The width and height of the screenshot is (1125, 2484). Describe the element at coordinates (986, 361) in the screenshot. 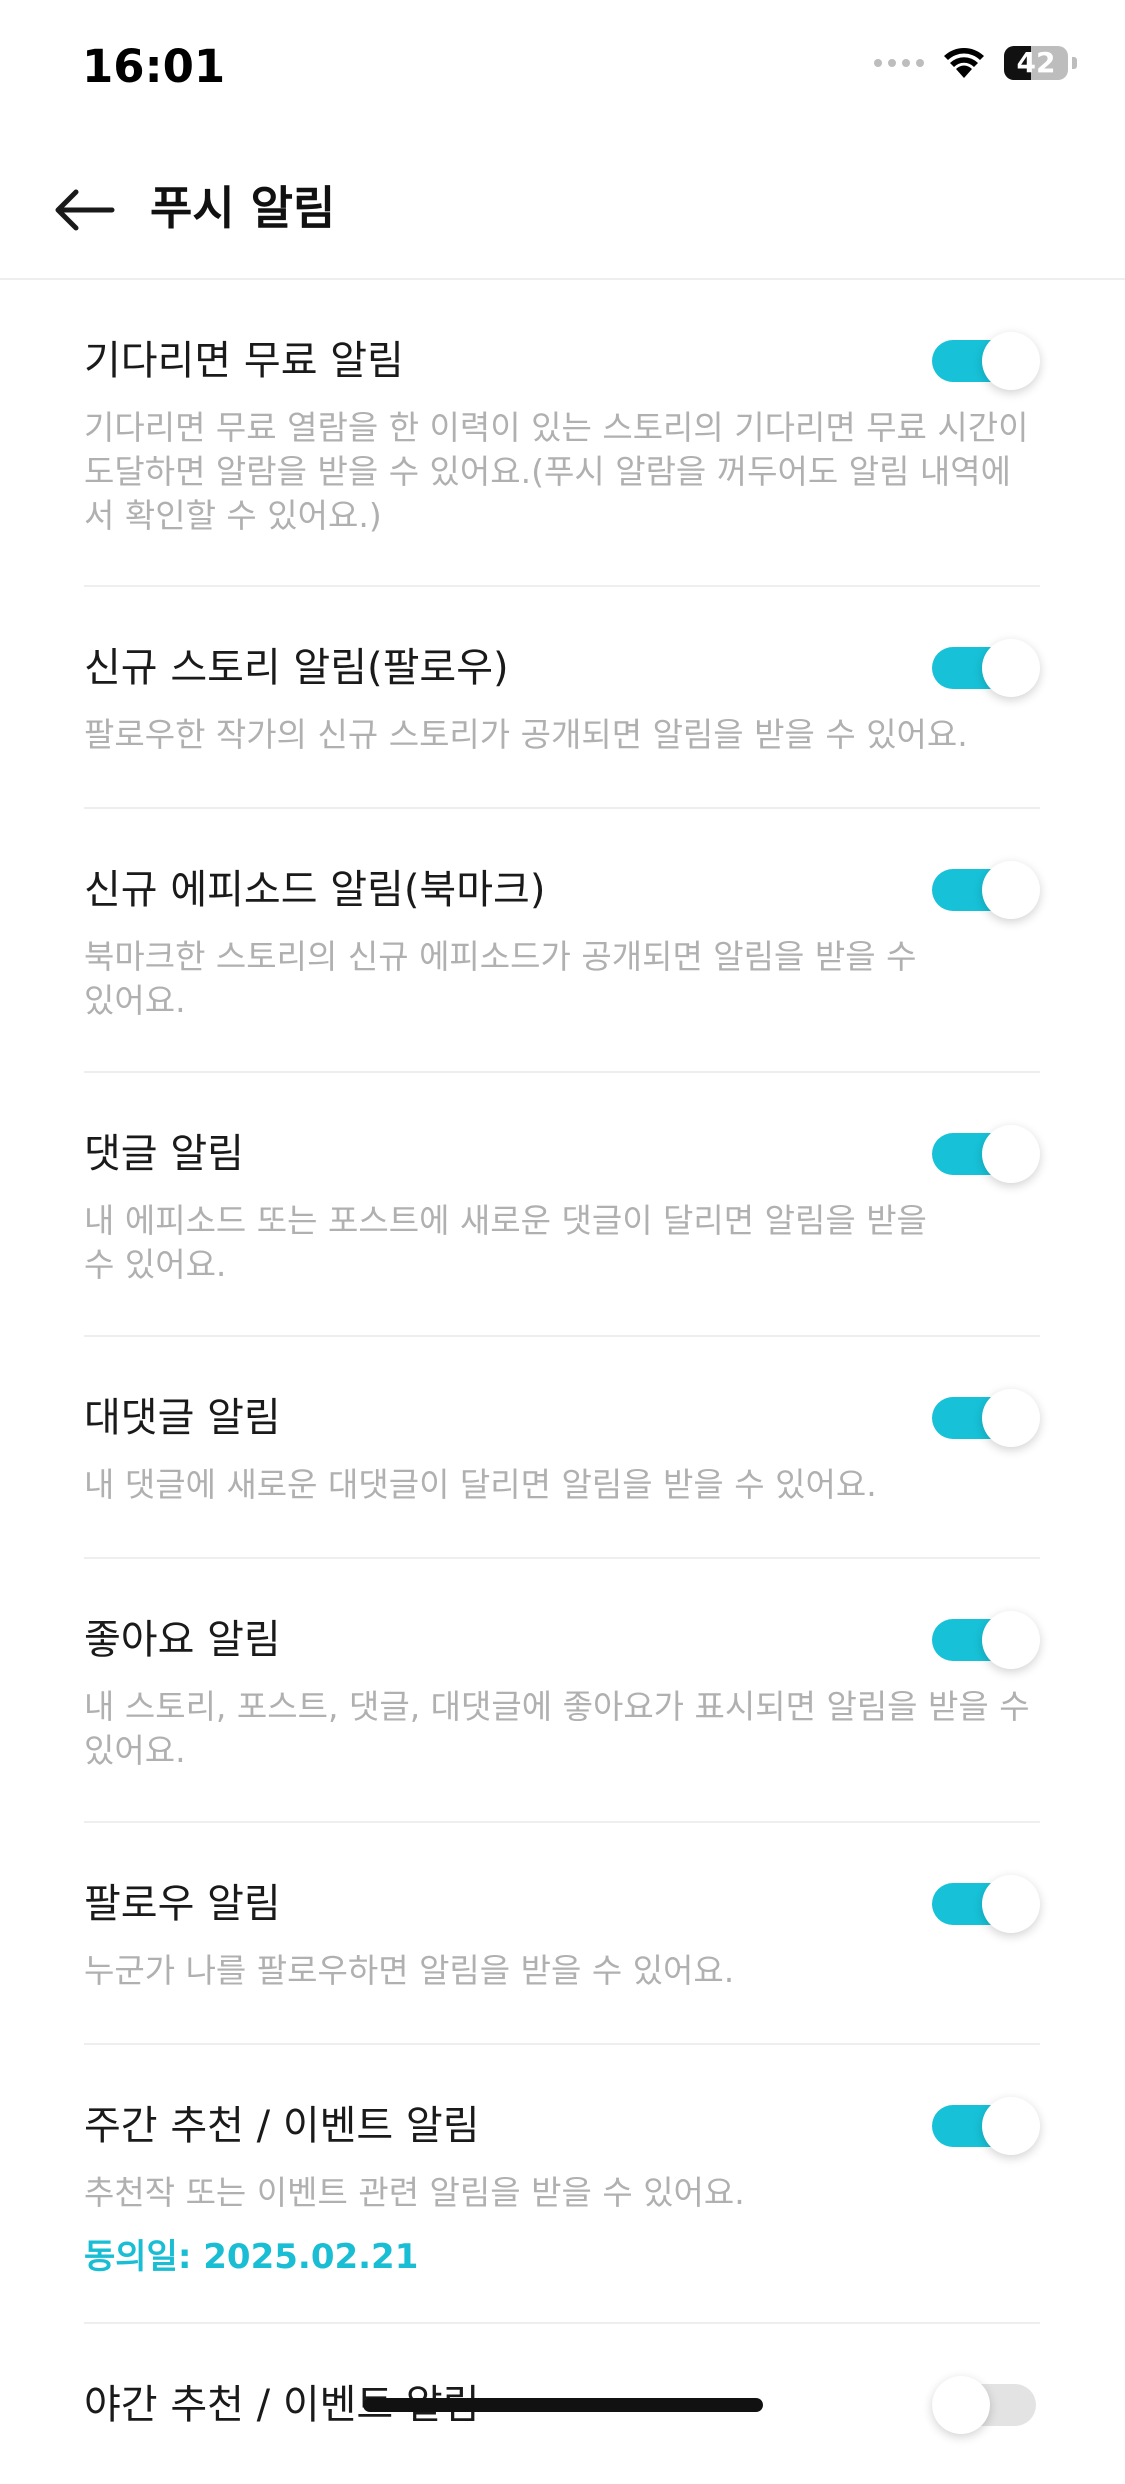

I see `wait-free-toggle` at that location.